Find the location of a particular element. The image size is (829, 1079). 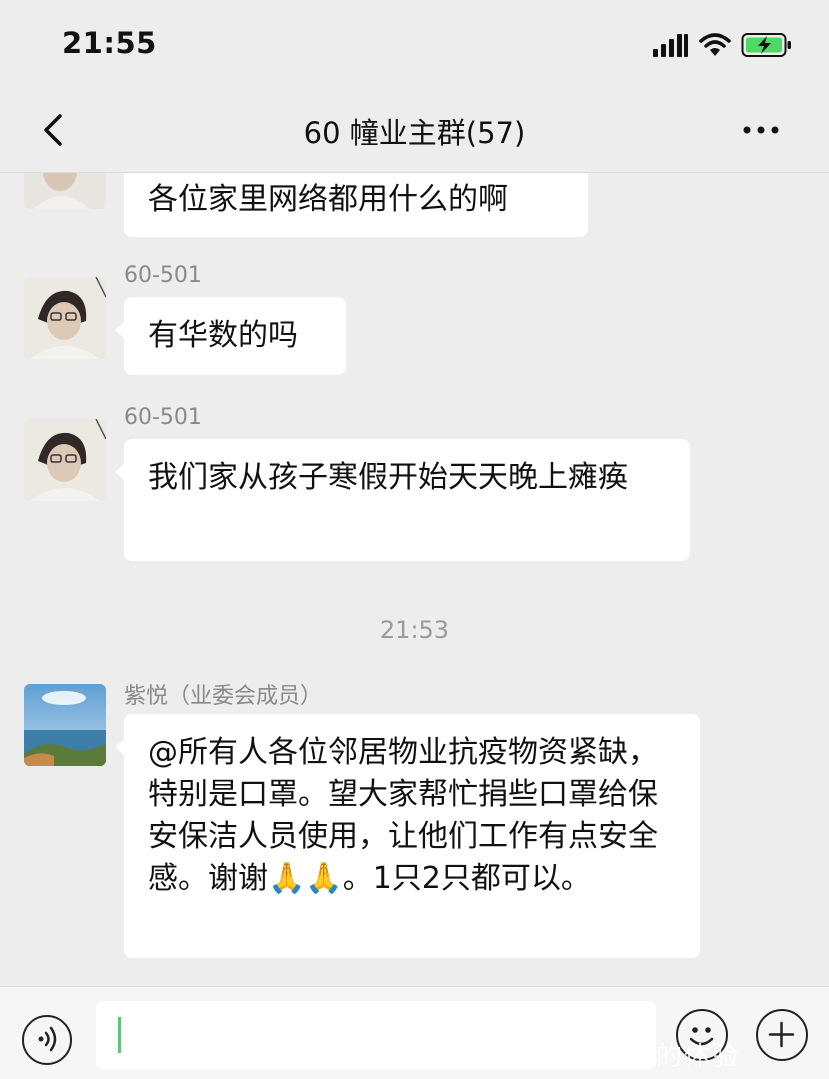

plus-button is located at coordinates (782, 1035).